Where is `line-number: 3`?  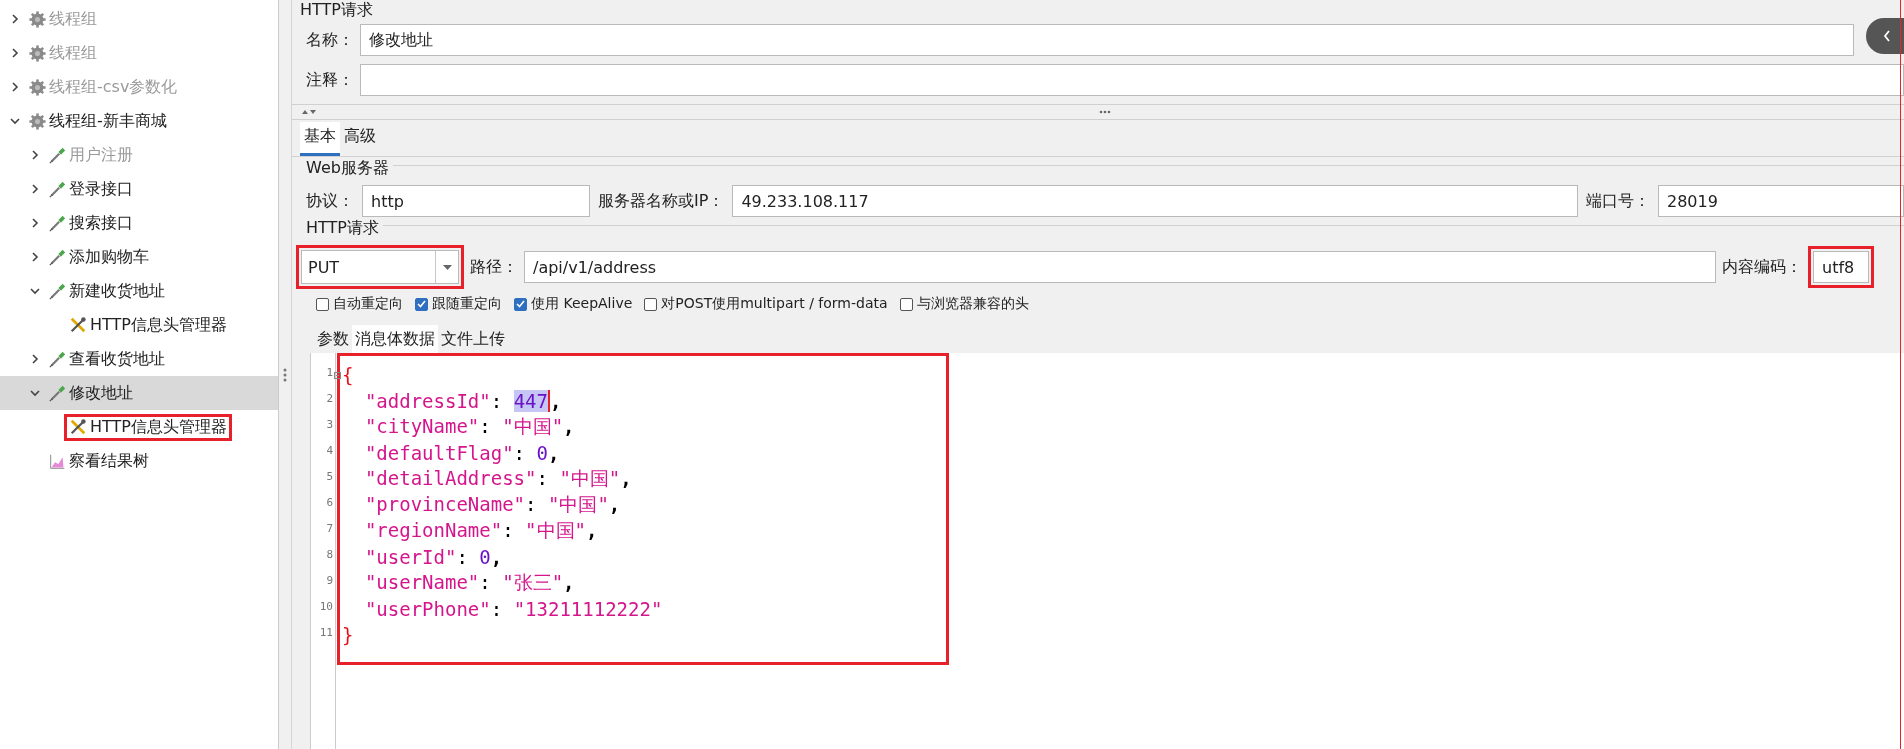
line-number: 3 is located at coordinates (329, 424).